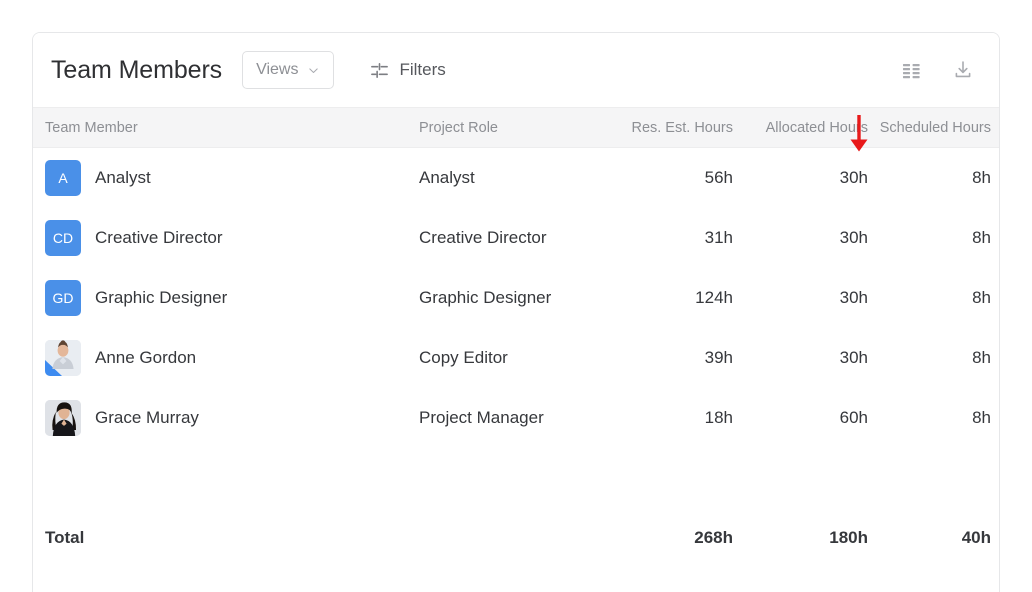  Describe the element at coordinates (232, 298) in the screenshot. I see `member-cell: GD Graphic Designer` at that location.